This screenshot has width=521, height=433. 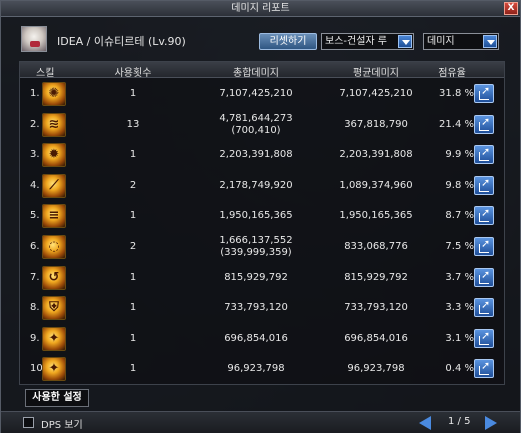 I want to click on skill-icon-gold-orb: ✦, so click(x=54, y=338).